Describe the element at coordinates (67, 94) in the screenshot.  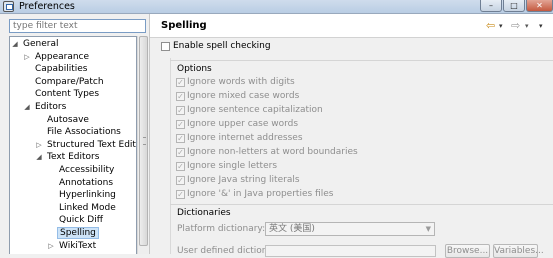
I see `tree-item-content-types: Content Types` at that location.